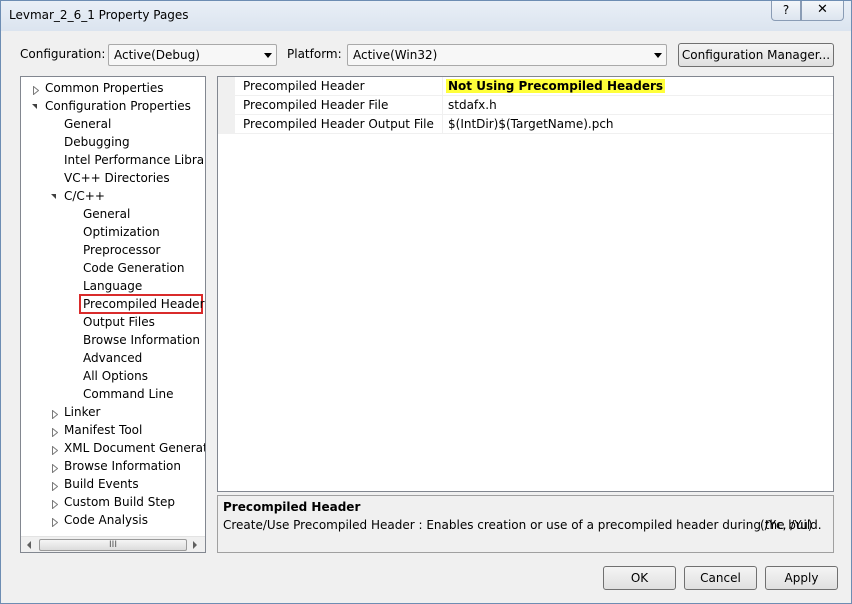 This screenshot has height=604, width=852. What do you see at coordinates (786, 525) in the screenshot?
I see `description-flags: (/Yc, /Yu)` at bounding box center [786, 525].